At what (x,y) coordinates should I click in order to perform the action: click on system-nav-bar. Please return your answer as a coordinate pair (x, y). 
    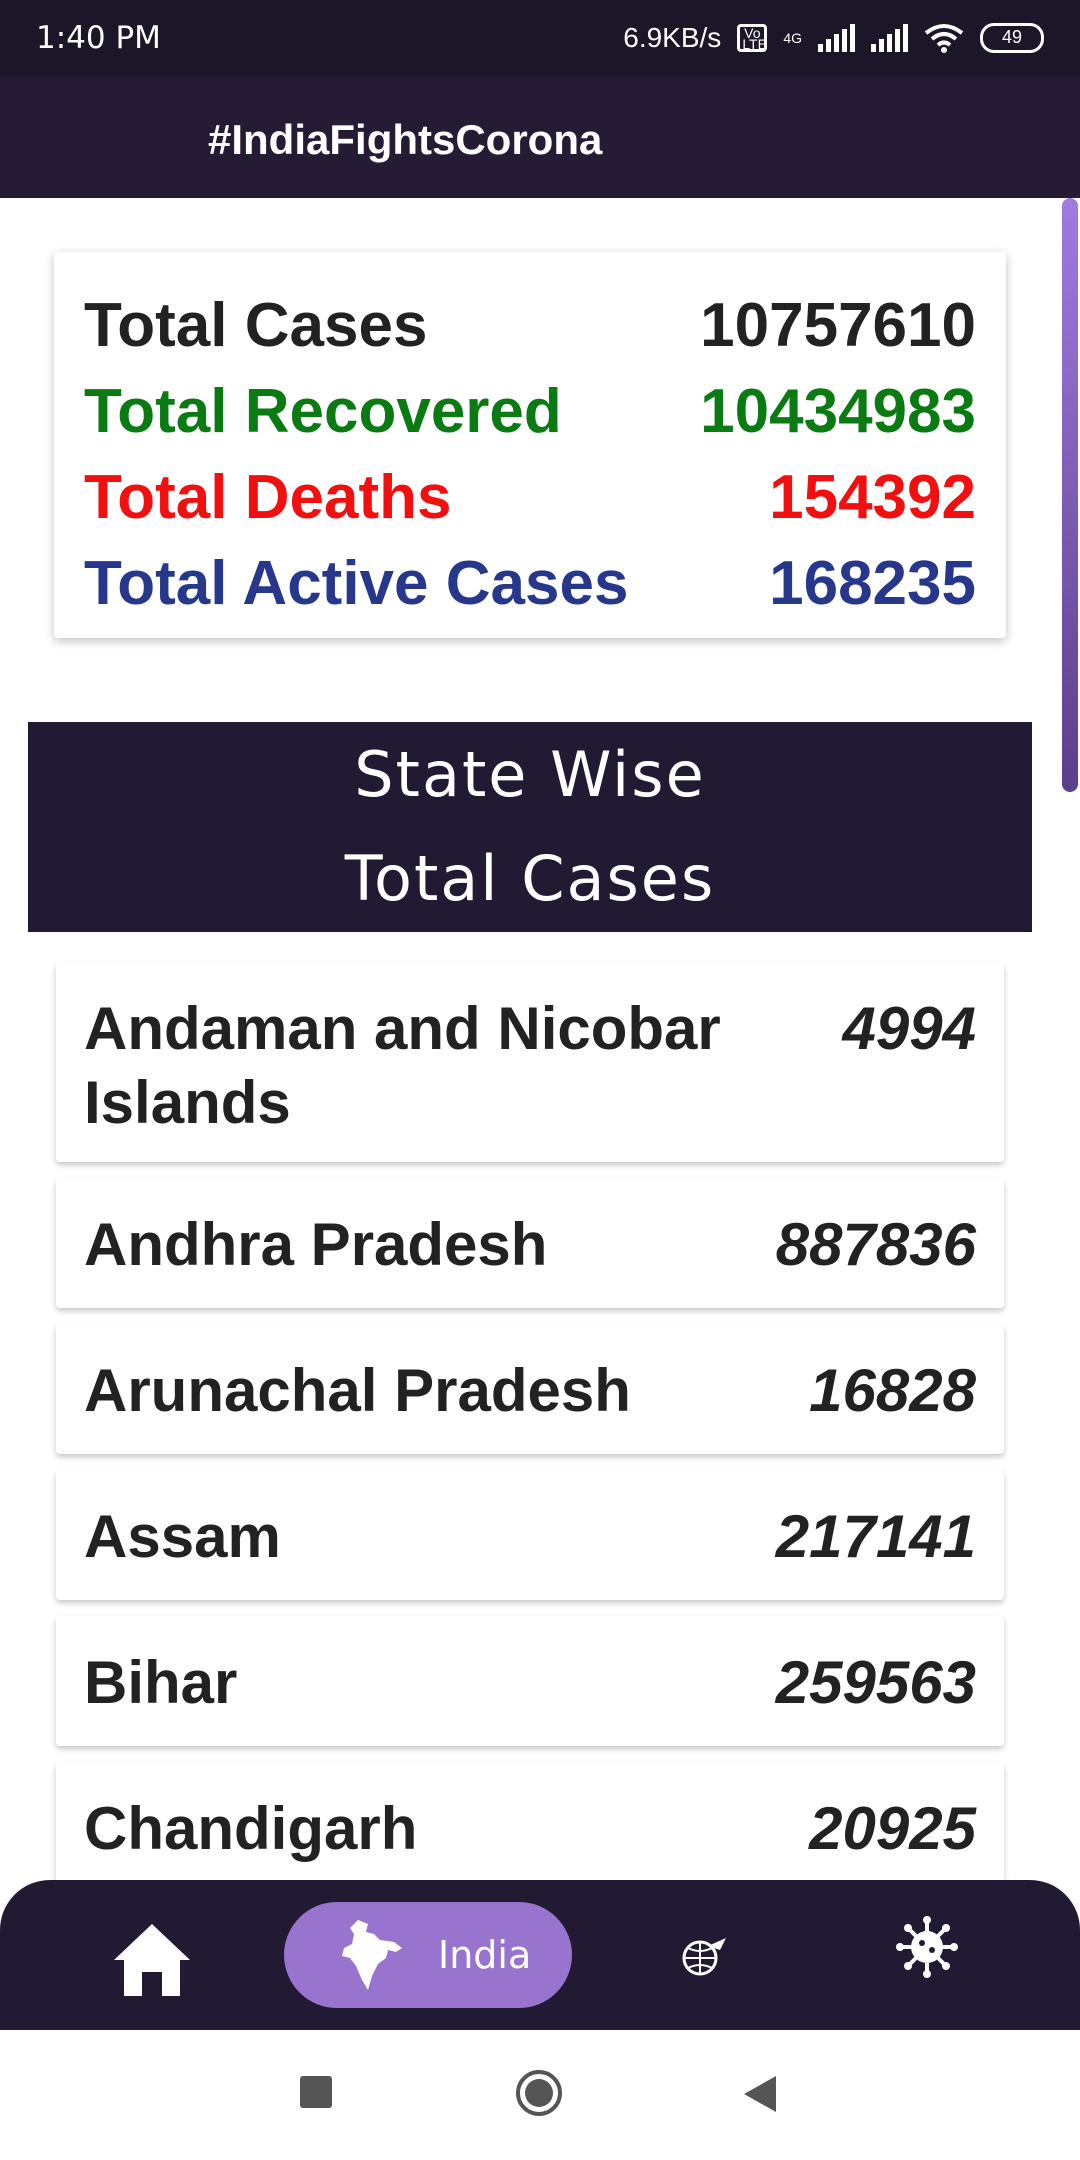
    Looking at the image, I should click on (540, 2095).